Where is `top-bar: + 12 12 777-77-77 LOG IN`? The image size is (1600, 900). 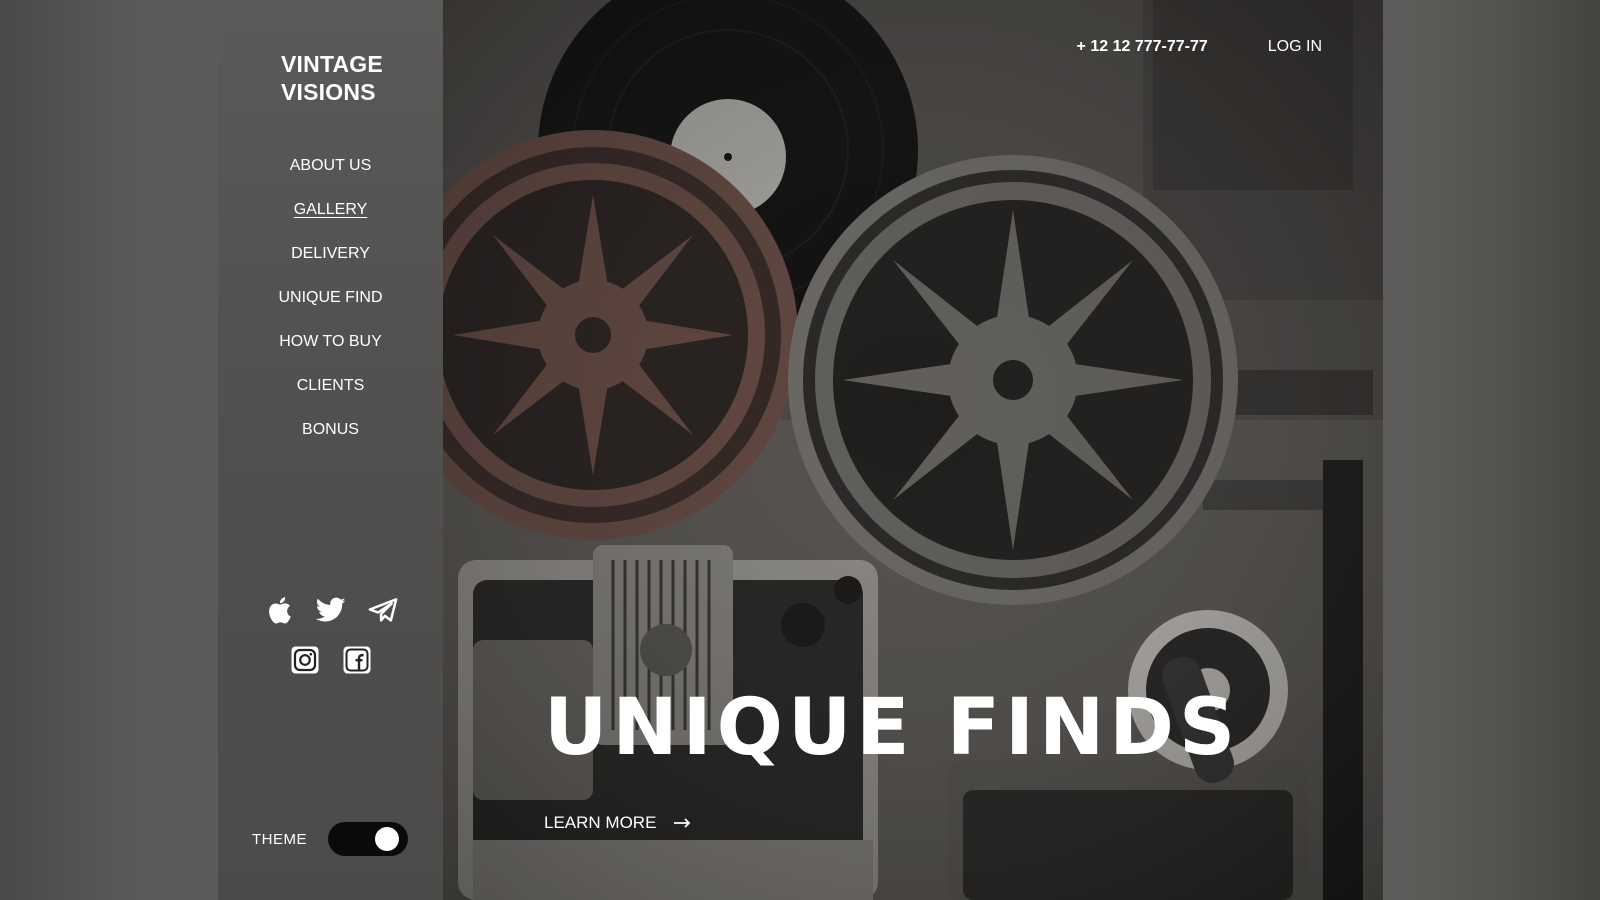 top-bar: + 12 12 777-77-77 LOG IN is located at coordinates (1199, 47).